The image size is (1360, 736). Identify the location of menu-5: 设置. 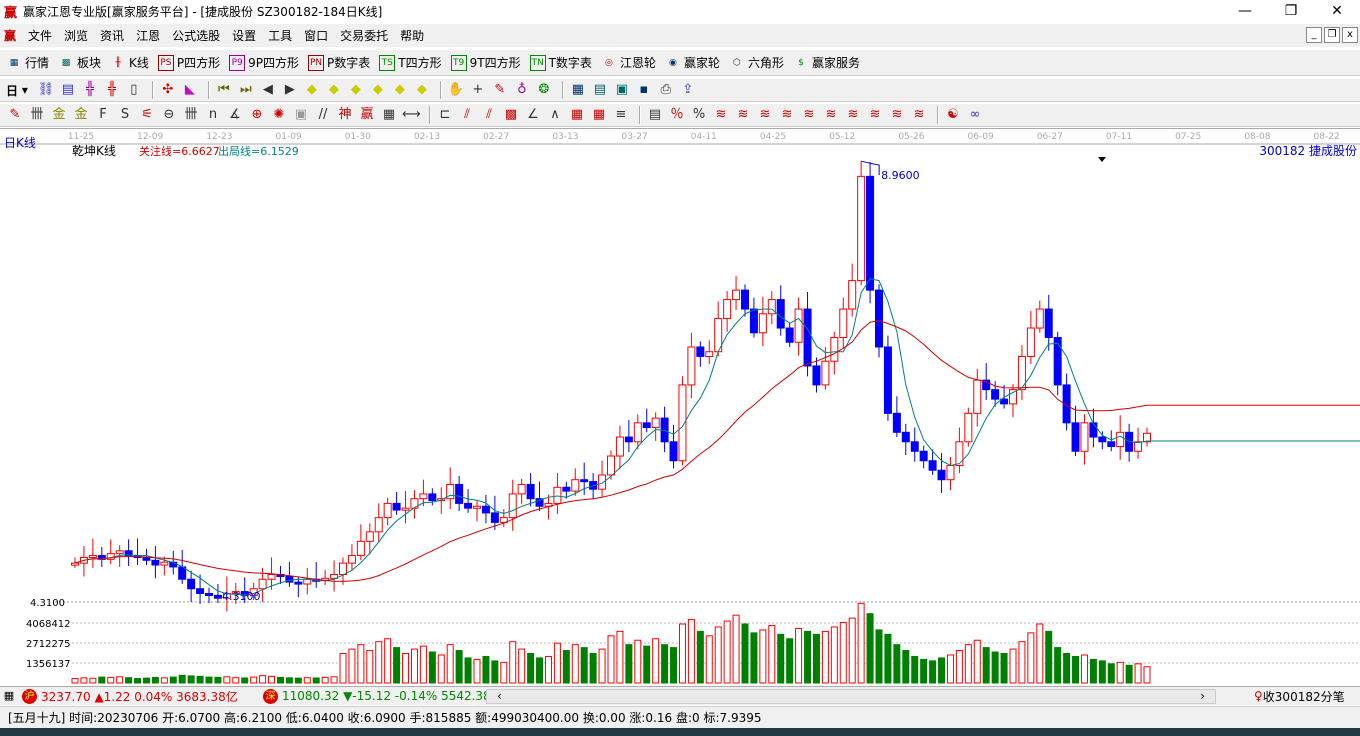
(244, 35).